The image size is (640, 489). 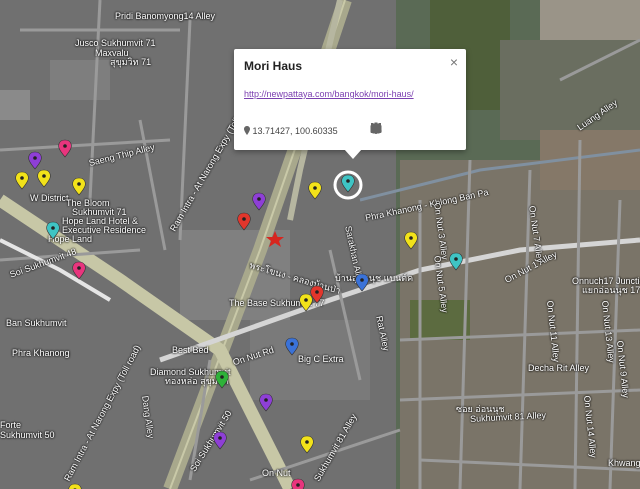 I want to click on close-icon: ×, so click(x=454, y=62).